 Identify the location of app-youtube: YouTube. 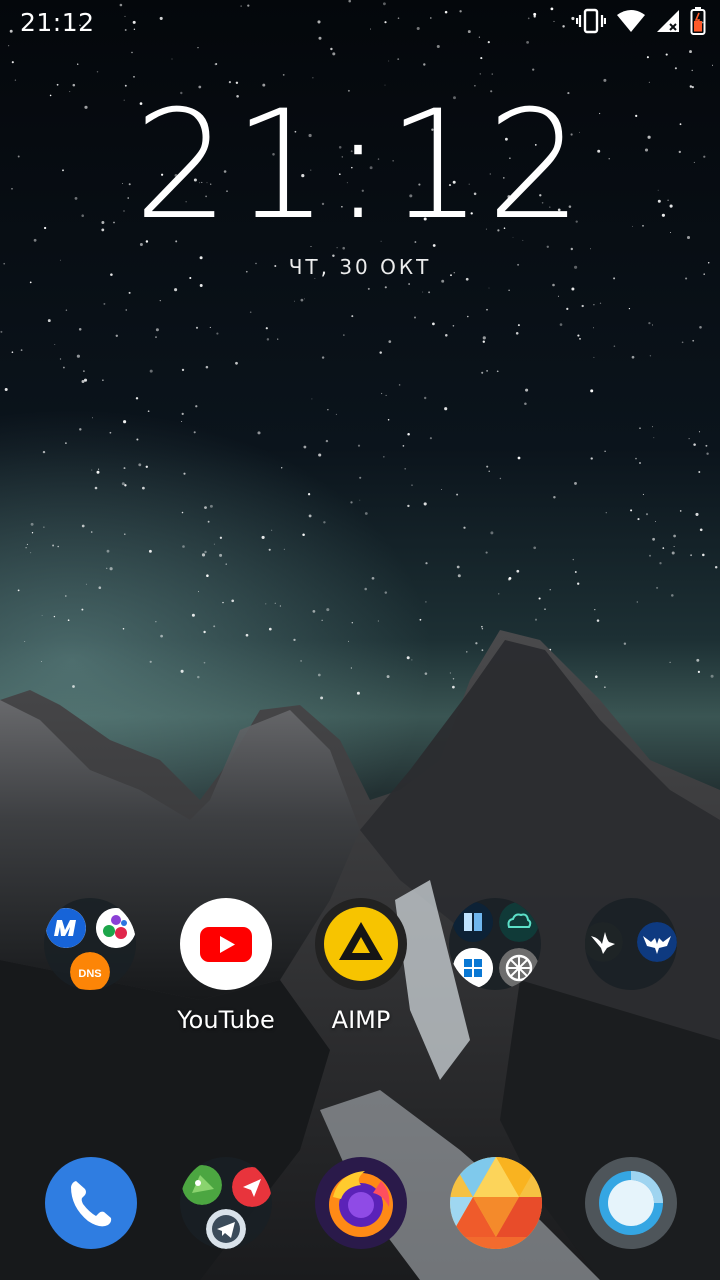
(226, 966).